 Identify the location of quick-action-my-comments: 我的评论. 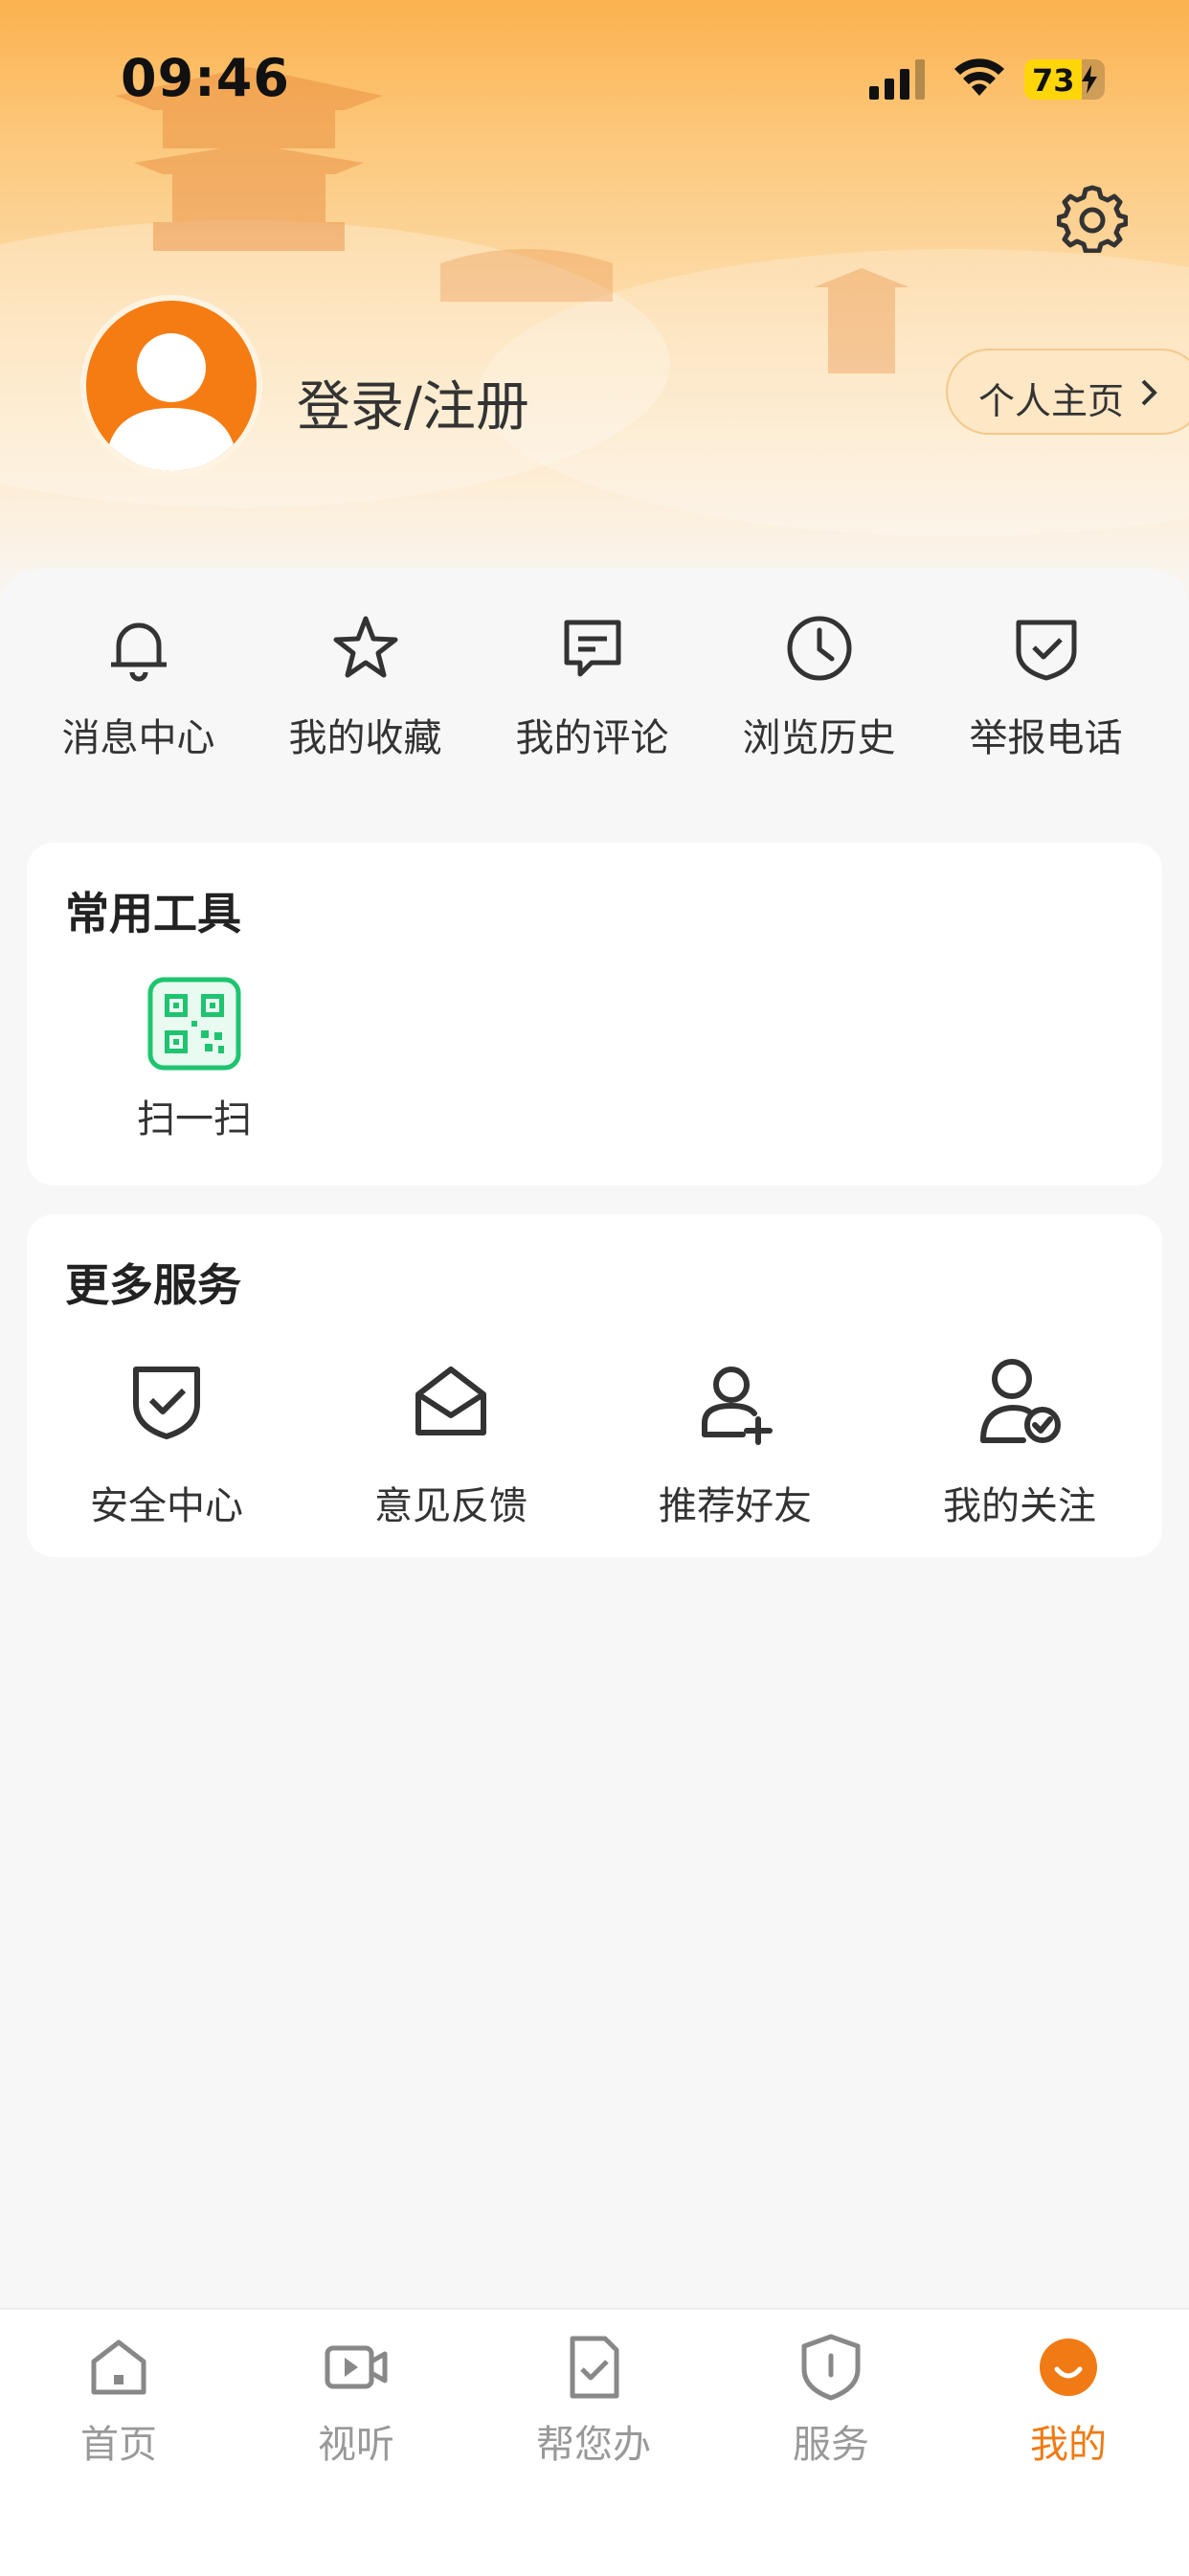
(592, 687).